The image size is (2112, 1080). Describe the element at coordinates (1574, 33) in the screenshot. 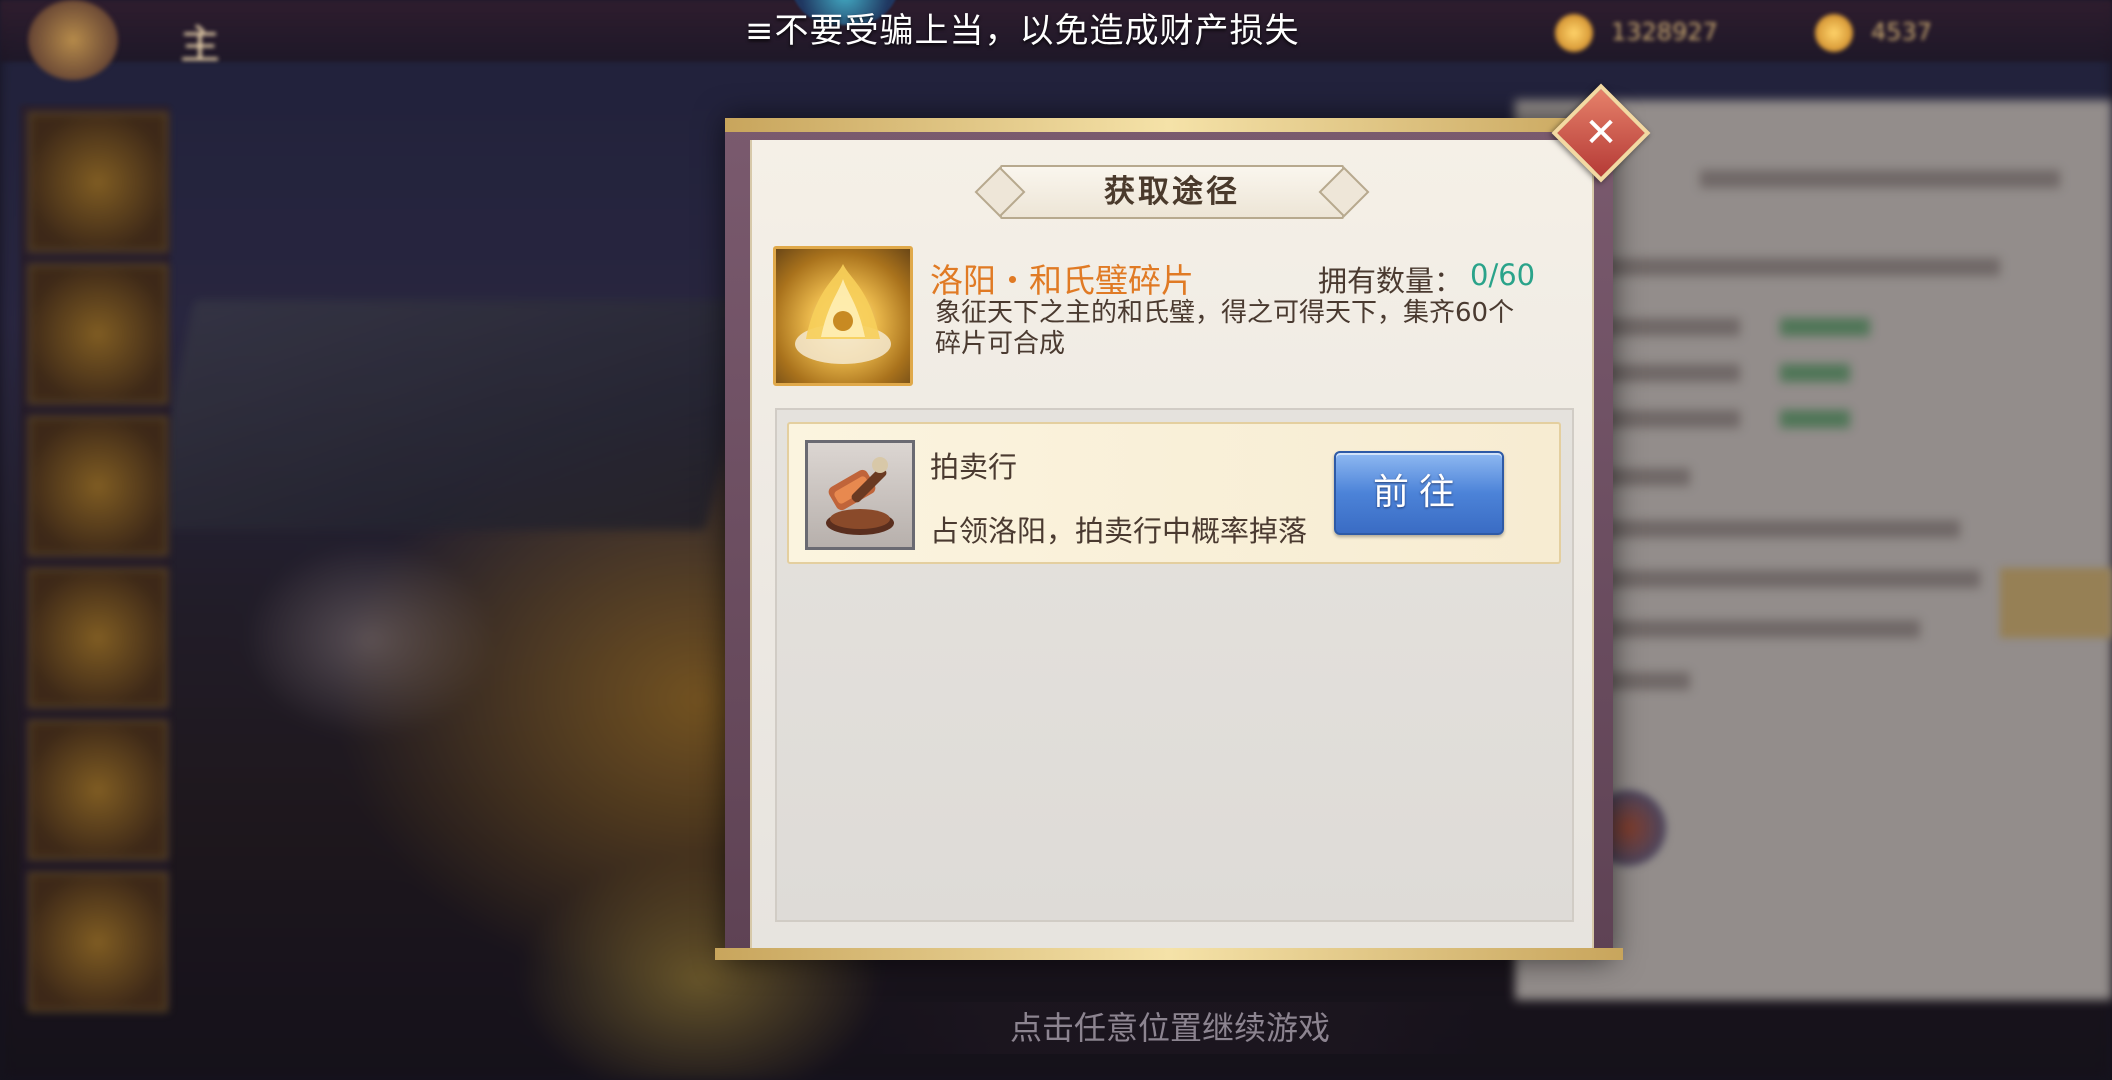

I see `coin-icon` at that location.